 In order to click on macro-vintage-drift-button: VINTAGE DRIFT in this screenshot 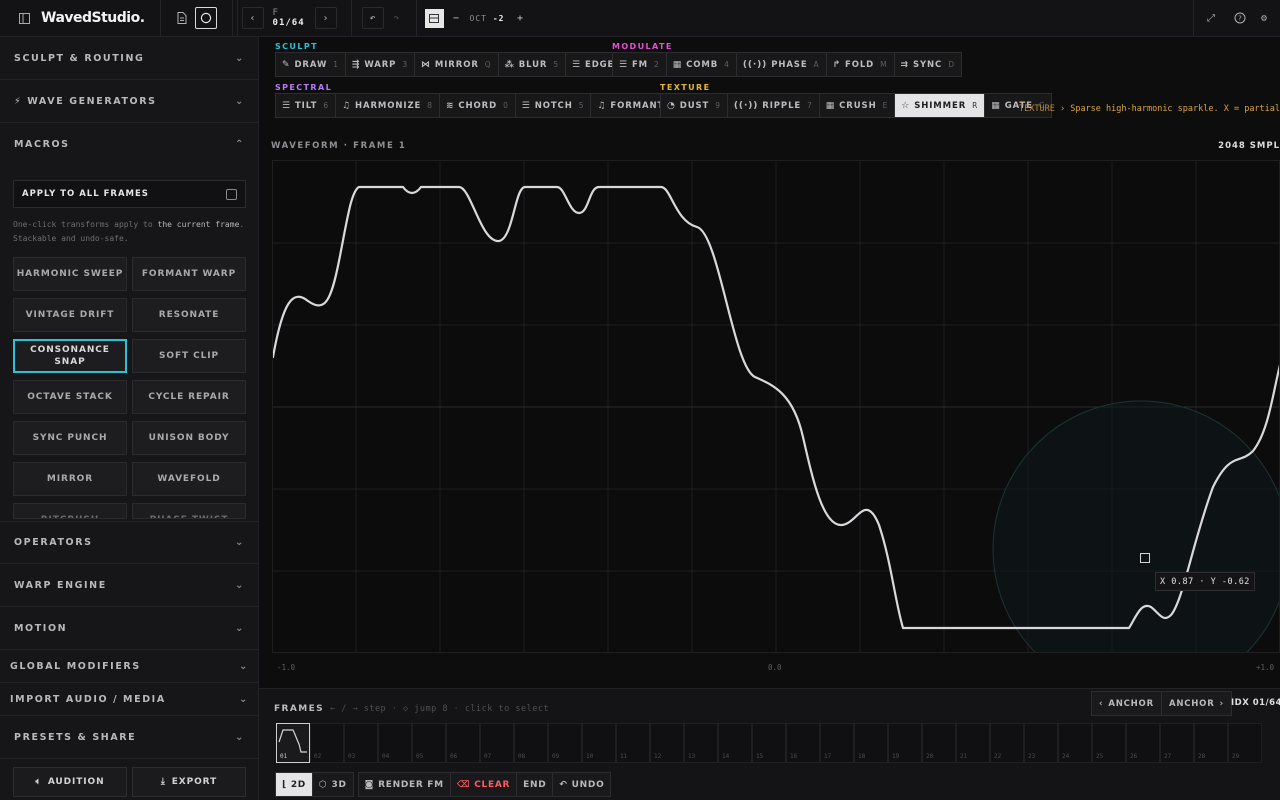, I will do `click(70, 315)`.